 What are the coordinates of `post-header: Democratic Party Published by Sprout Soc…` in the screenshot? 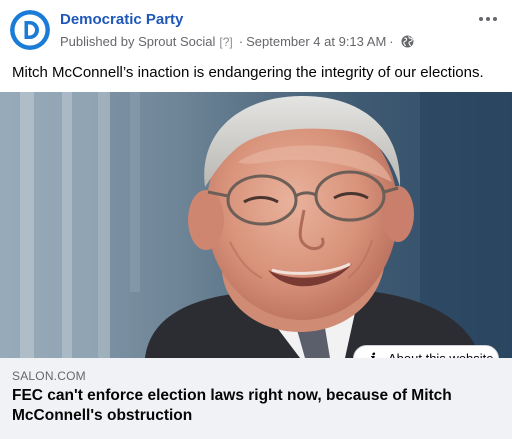 It's located at (256, 29).